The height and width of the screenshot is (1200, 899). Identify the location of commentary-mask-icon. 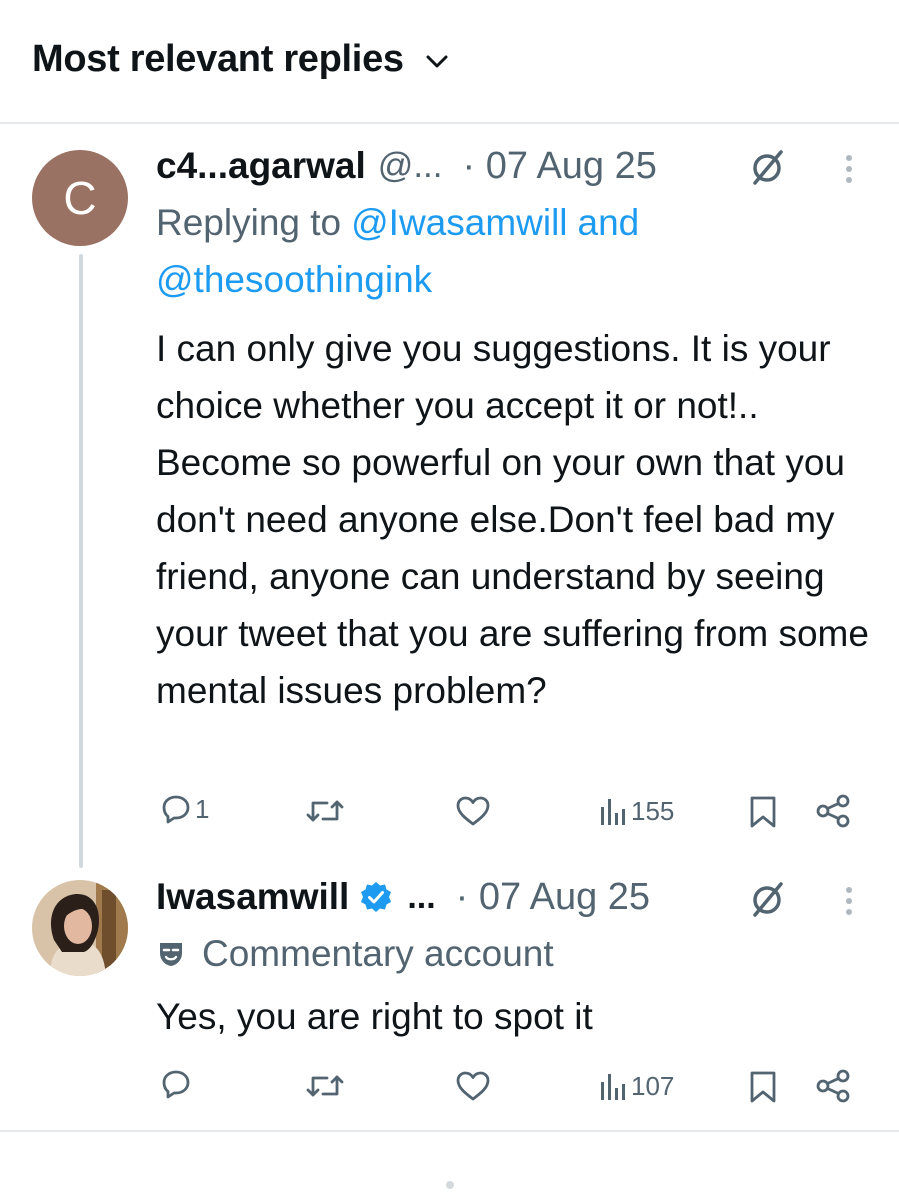
(171, 954).